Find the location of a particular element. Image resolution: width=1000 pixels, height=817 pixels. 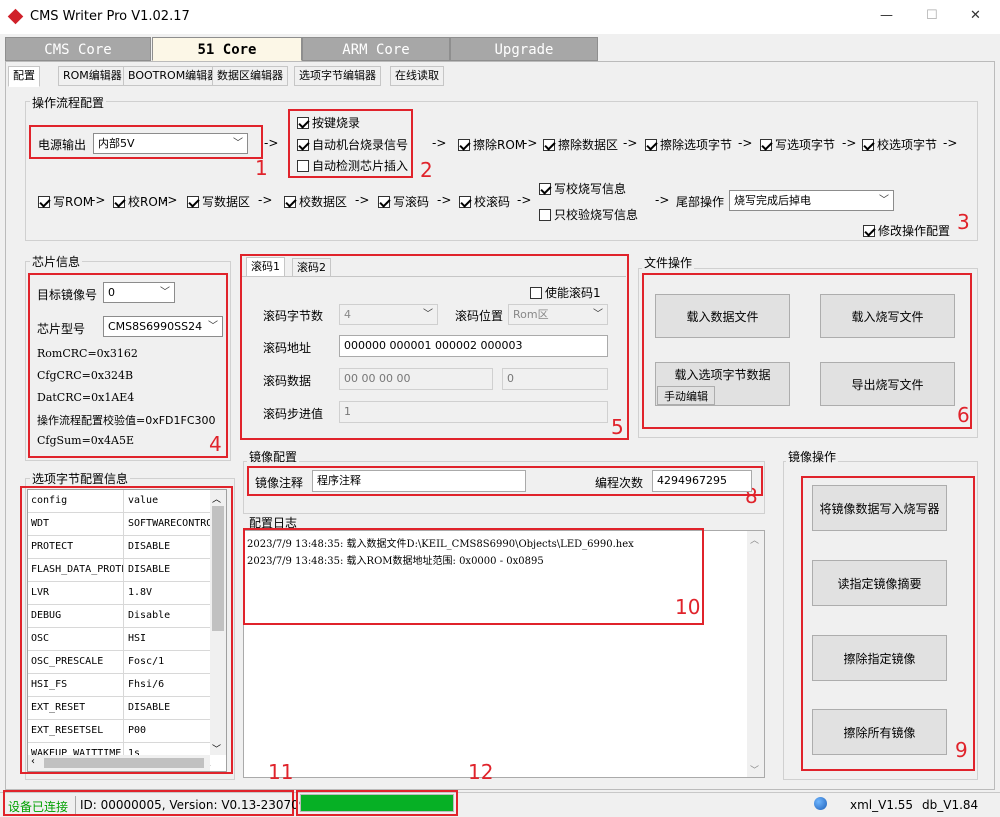

rolling-bytes-value: 4 is located at coordinates (347, 314).